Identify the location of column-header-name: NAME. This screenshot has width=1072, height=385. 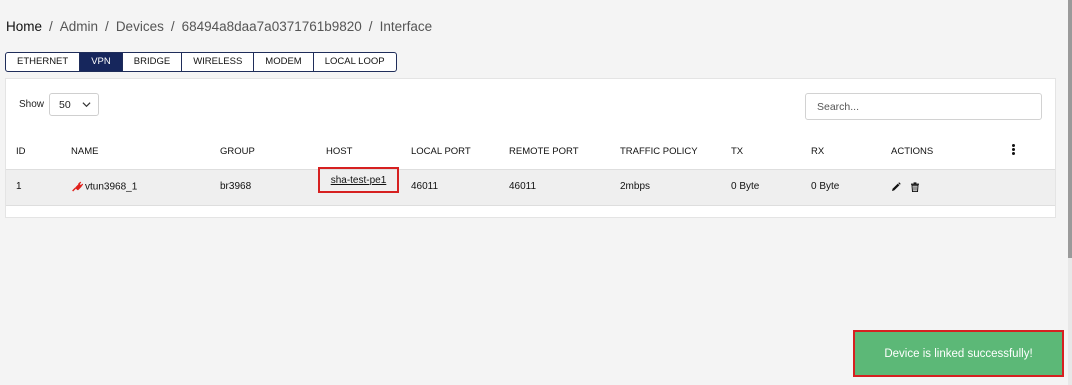
(84, 151).